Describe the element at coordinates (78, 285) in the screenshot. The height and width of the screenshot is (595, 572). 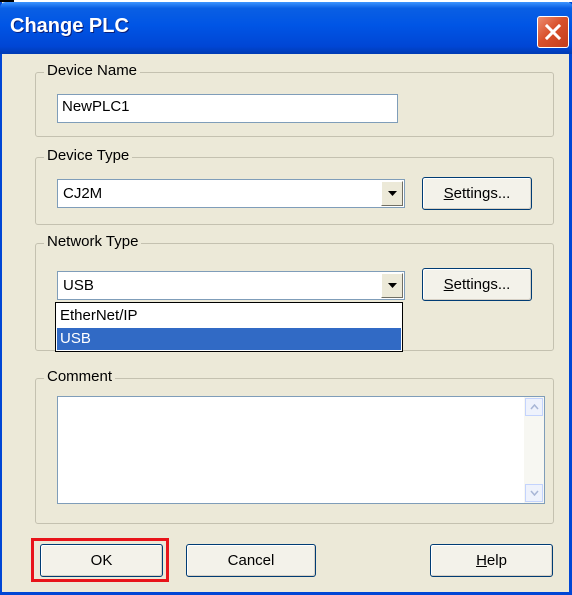
I see `network-type-value: USB` at that location.